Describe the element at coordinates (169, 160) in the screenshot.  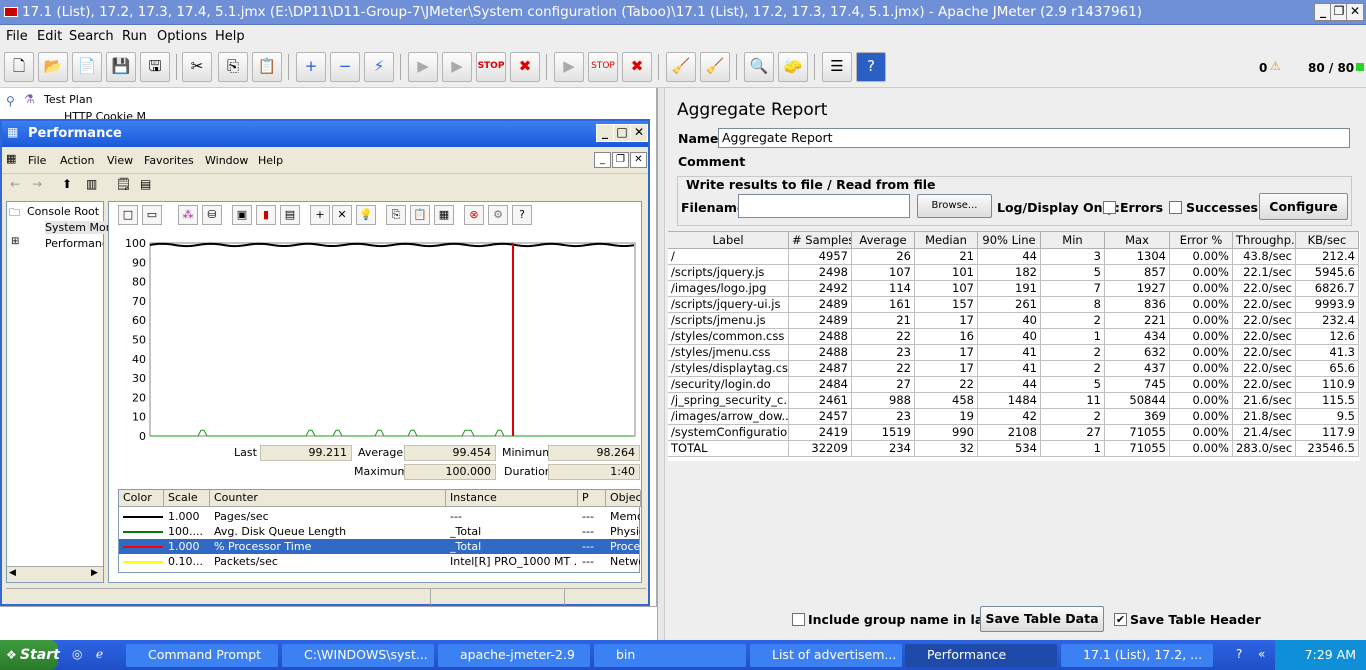
I see `perf-menu-favorites: Favorites` at that location.